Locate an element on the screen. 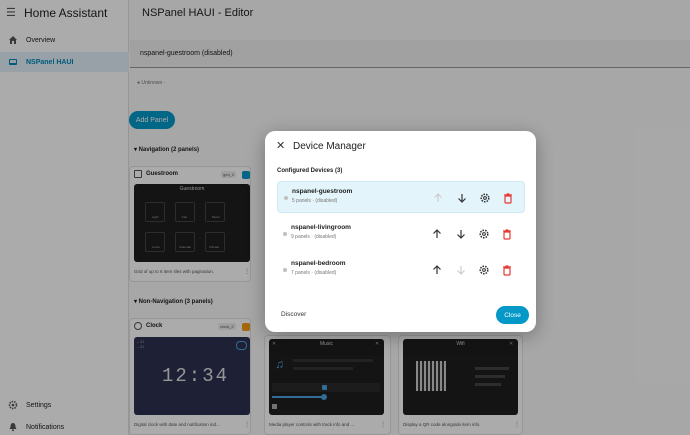 This screenshot has width=690, height=435. device-meta: 5 panels · (disabled) is located at coordinates (315, 201).